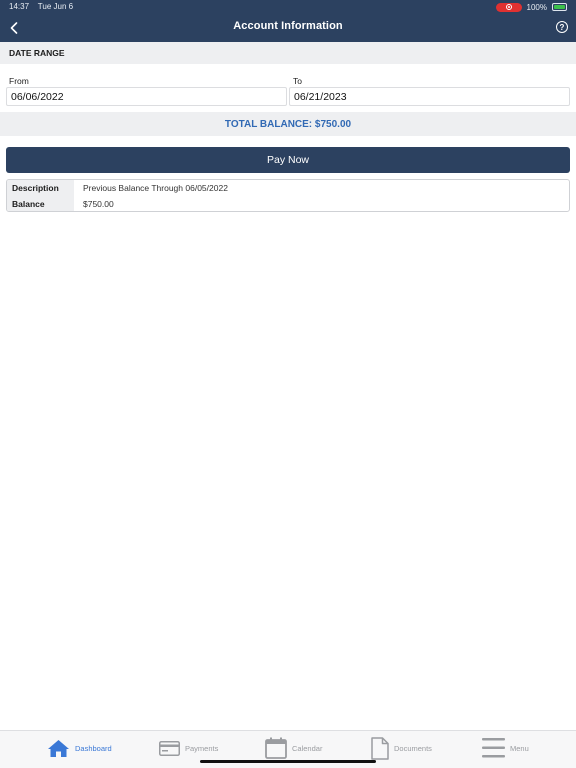 The height and width of the screenshot is (768, 576). Describe the element at coordinates (98, 204) in the screenshot. I see `balance-value: $750.00` at that location.